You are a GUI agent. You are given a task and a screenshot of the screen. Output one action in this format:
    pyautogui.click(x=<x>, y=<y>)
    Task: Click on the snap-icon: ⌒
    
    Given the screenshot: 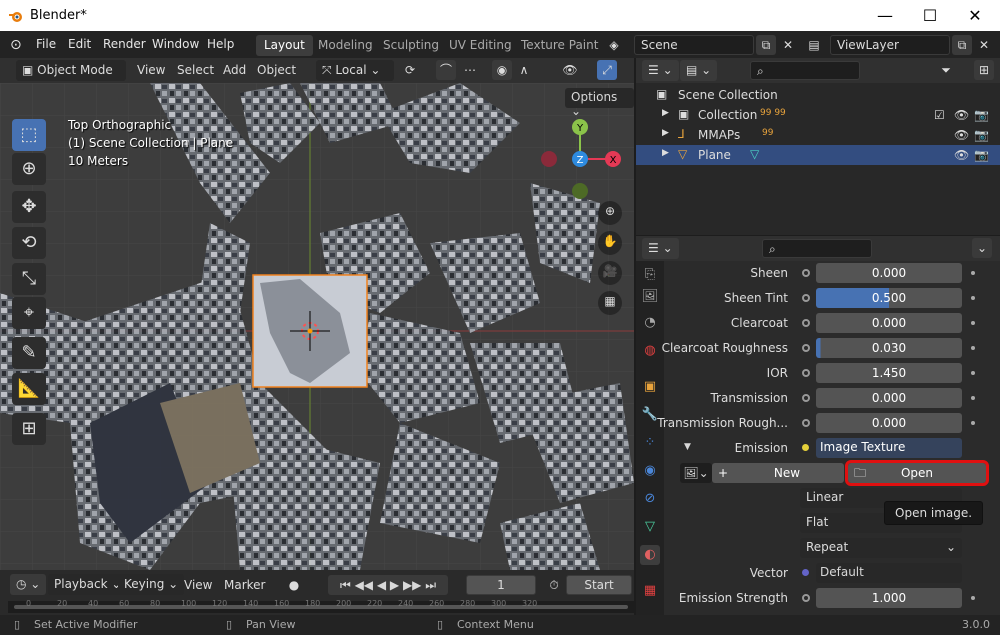 What is the action you would take?
    pyautogui.click(x=446, y=70)
    